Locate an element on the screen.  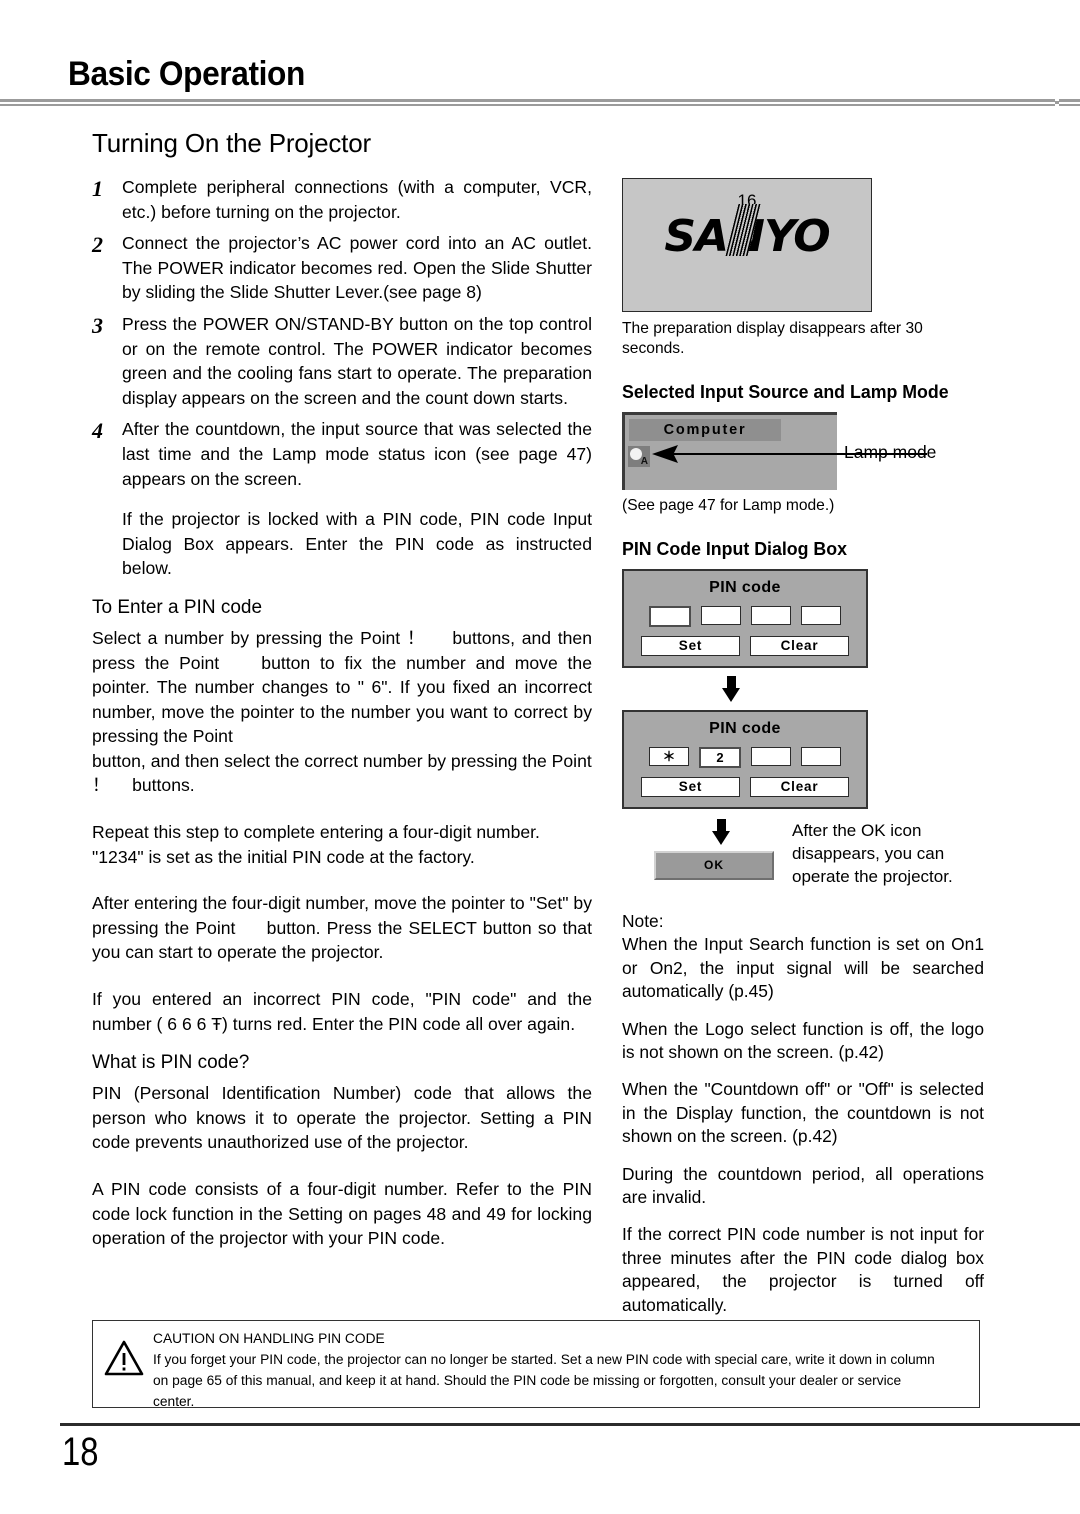
pin-digit-field: ＊ is located at coordinates (669, 756).